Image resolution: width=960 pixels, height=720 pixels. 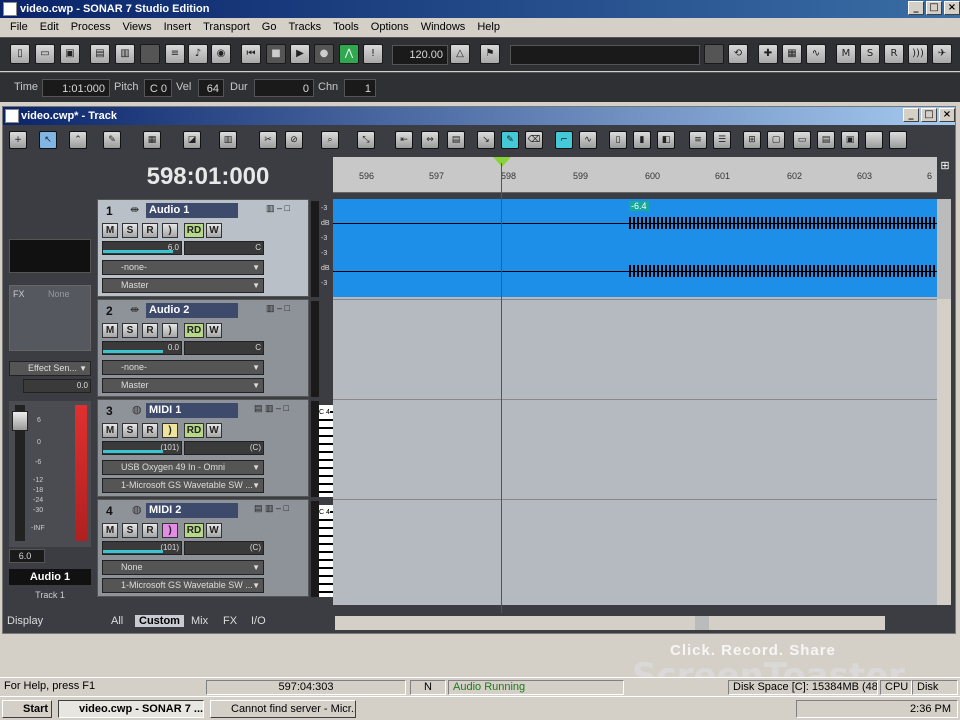 What do you see at coordinates (816, 54) in the screenshot?
I see `envelope-icon: ∿` at bounding box center [816, 54].